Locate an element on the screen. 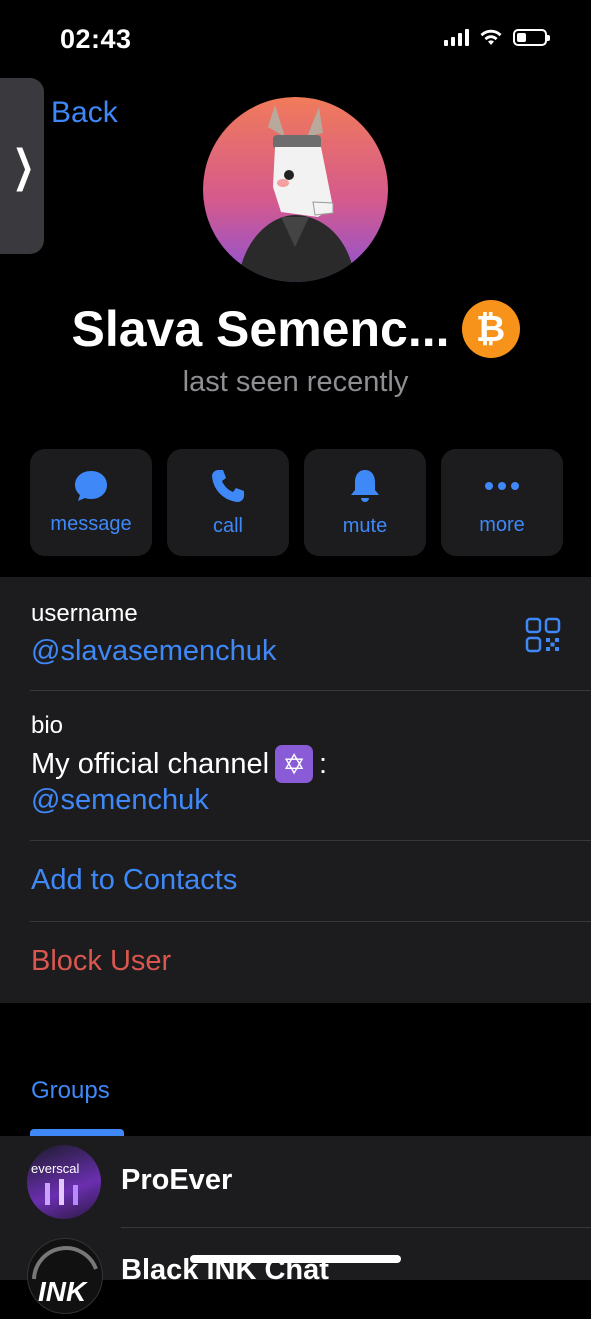 The width and height of the screenshot is (591, 1319). group-avatar-text: INK is located at coordinates (63, 1291).